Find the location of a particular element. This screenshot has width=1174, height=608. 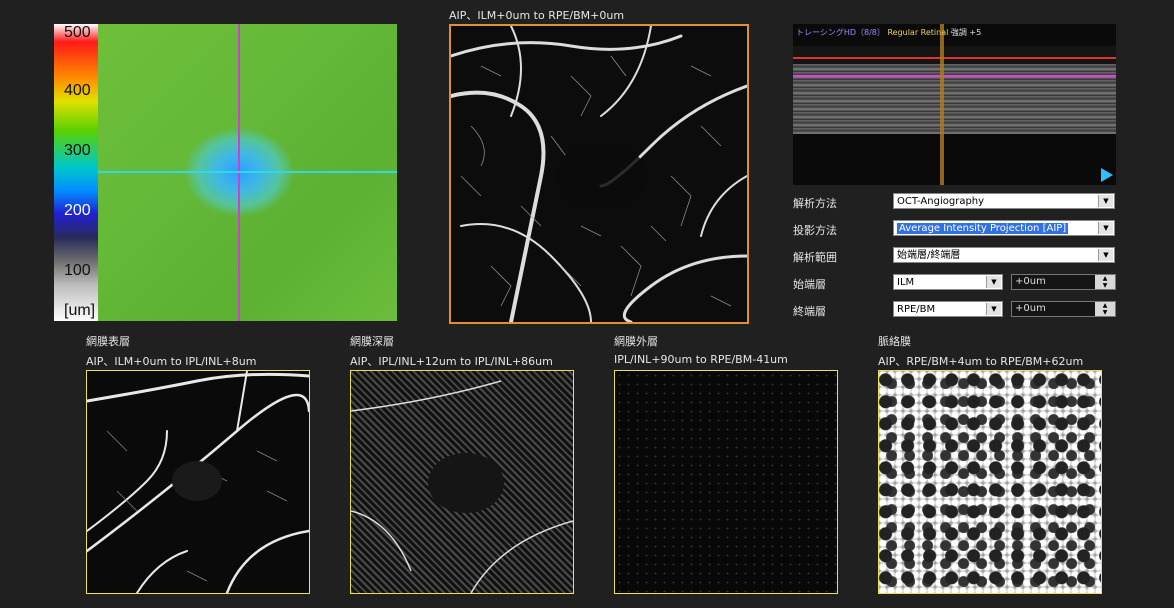

end-layer-offset-input: +0um ▲ ▼ is located at coordinates (1063, 309).